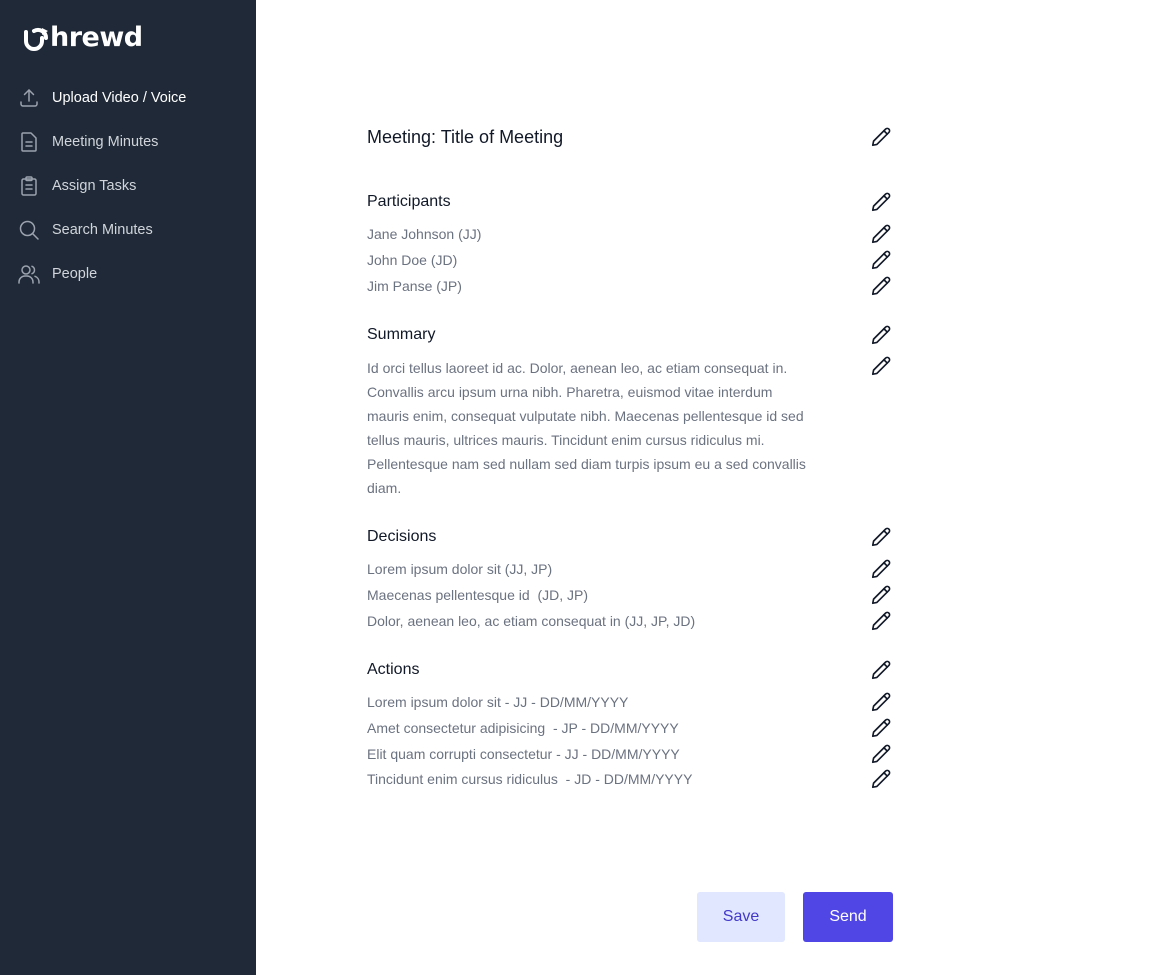  What do you see at coordinates (36, 39) in the screenshot?
I see `logo-mark-icon` at bounding box center [36, 39].